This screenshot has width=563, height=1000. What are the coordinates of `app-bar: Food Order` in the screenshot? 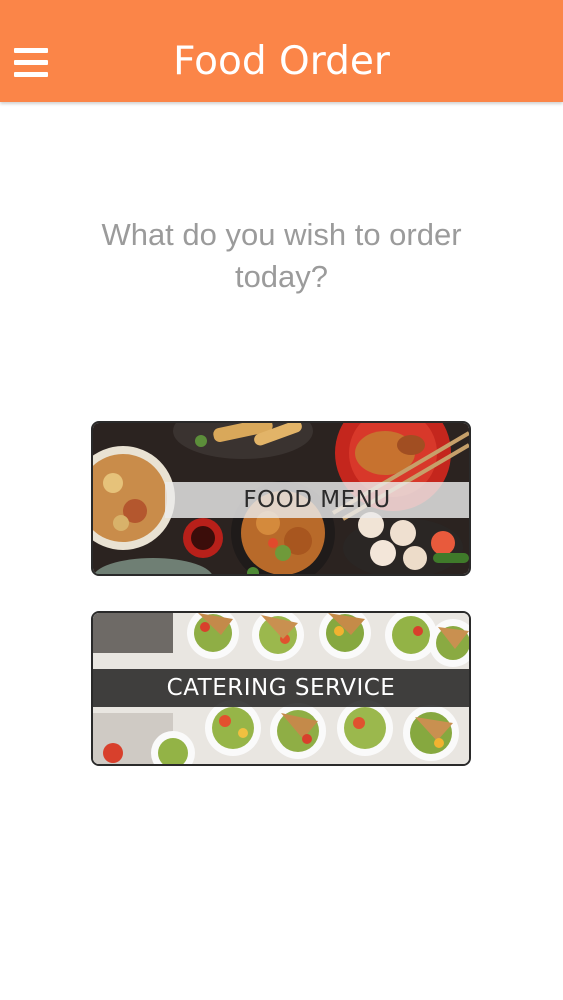 It's located at (281, 51).